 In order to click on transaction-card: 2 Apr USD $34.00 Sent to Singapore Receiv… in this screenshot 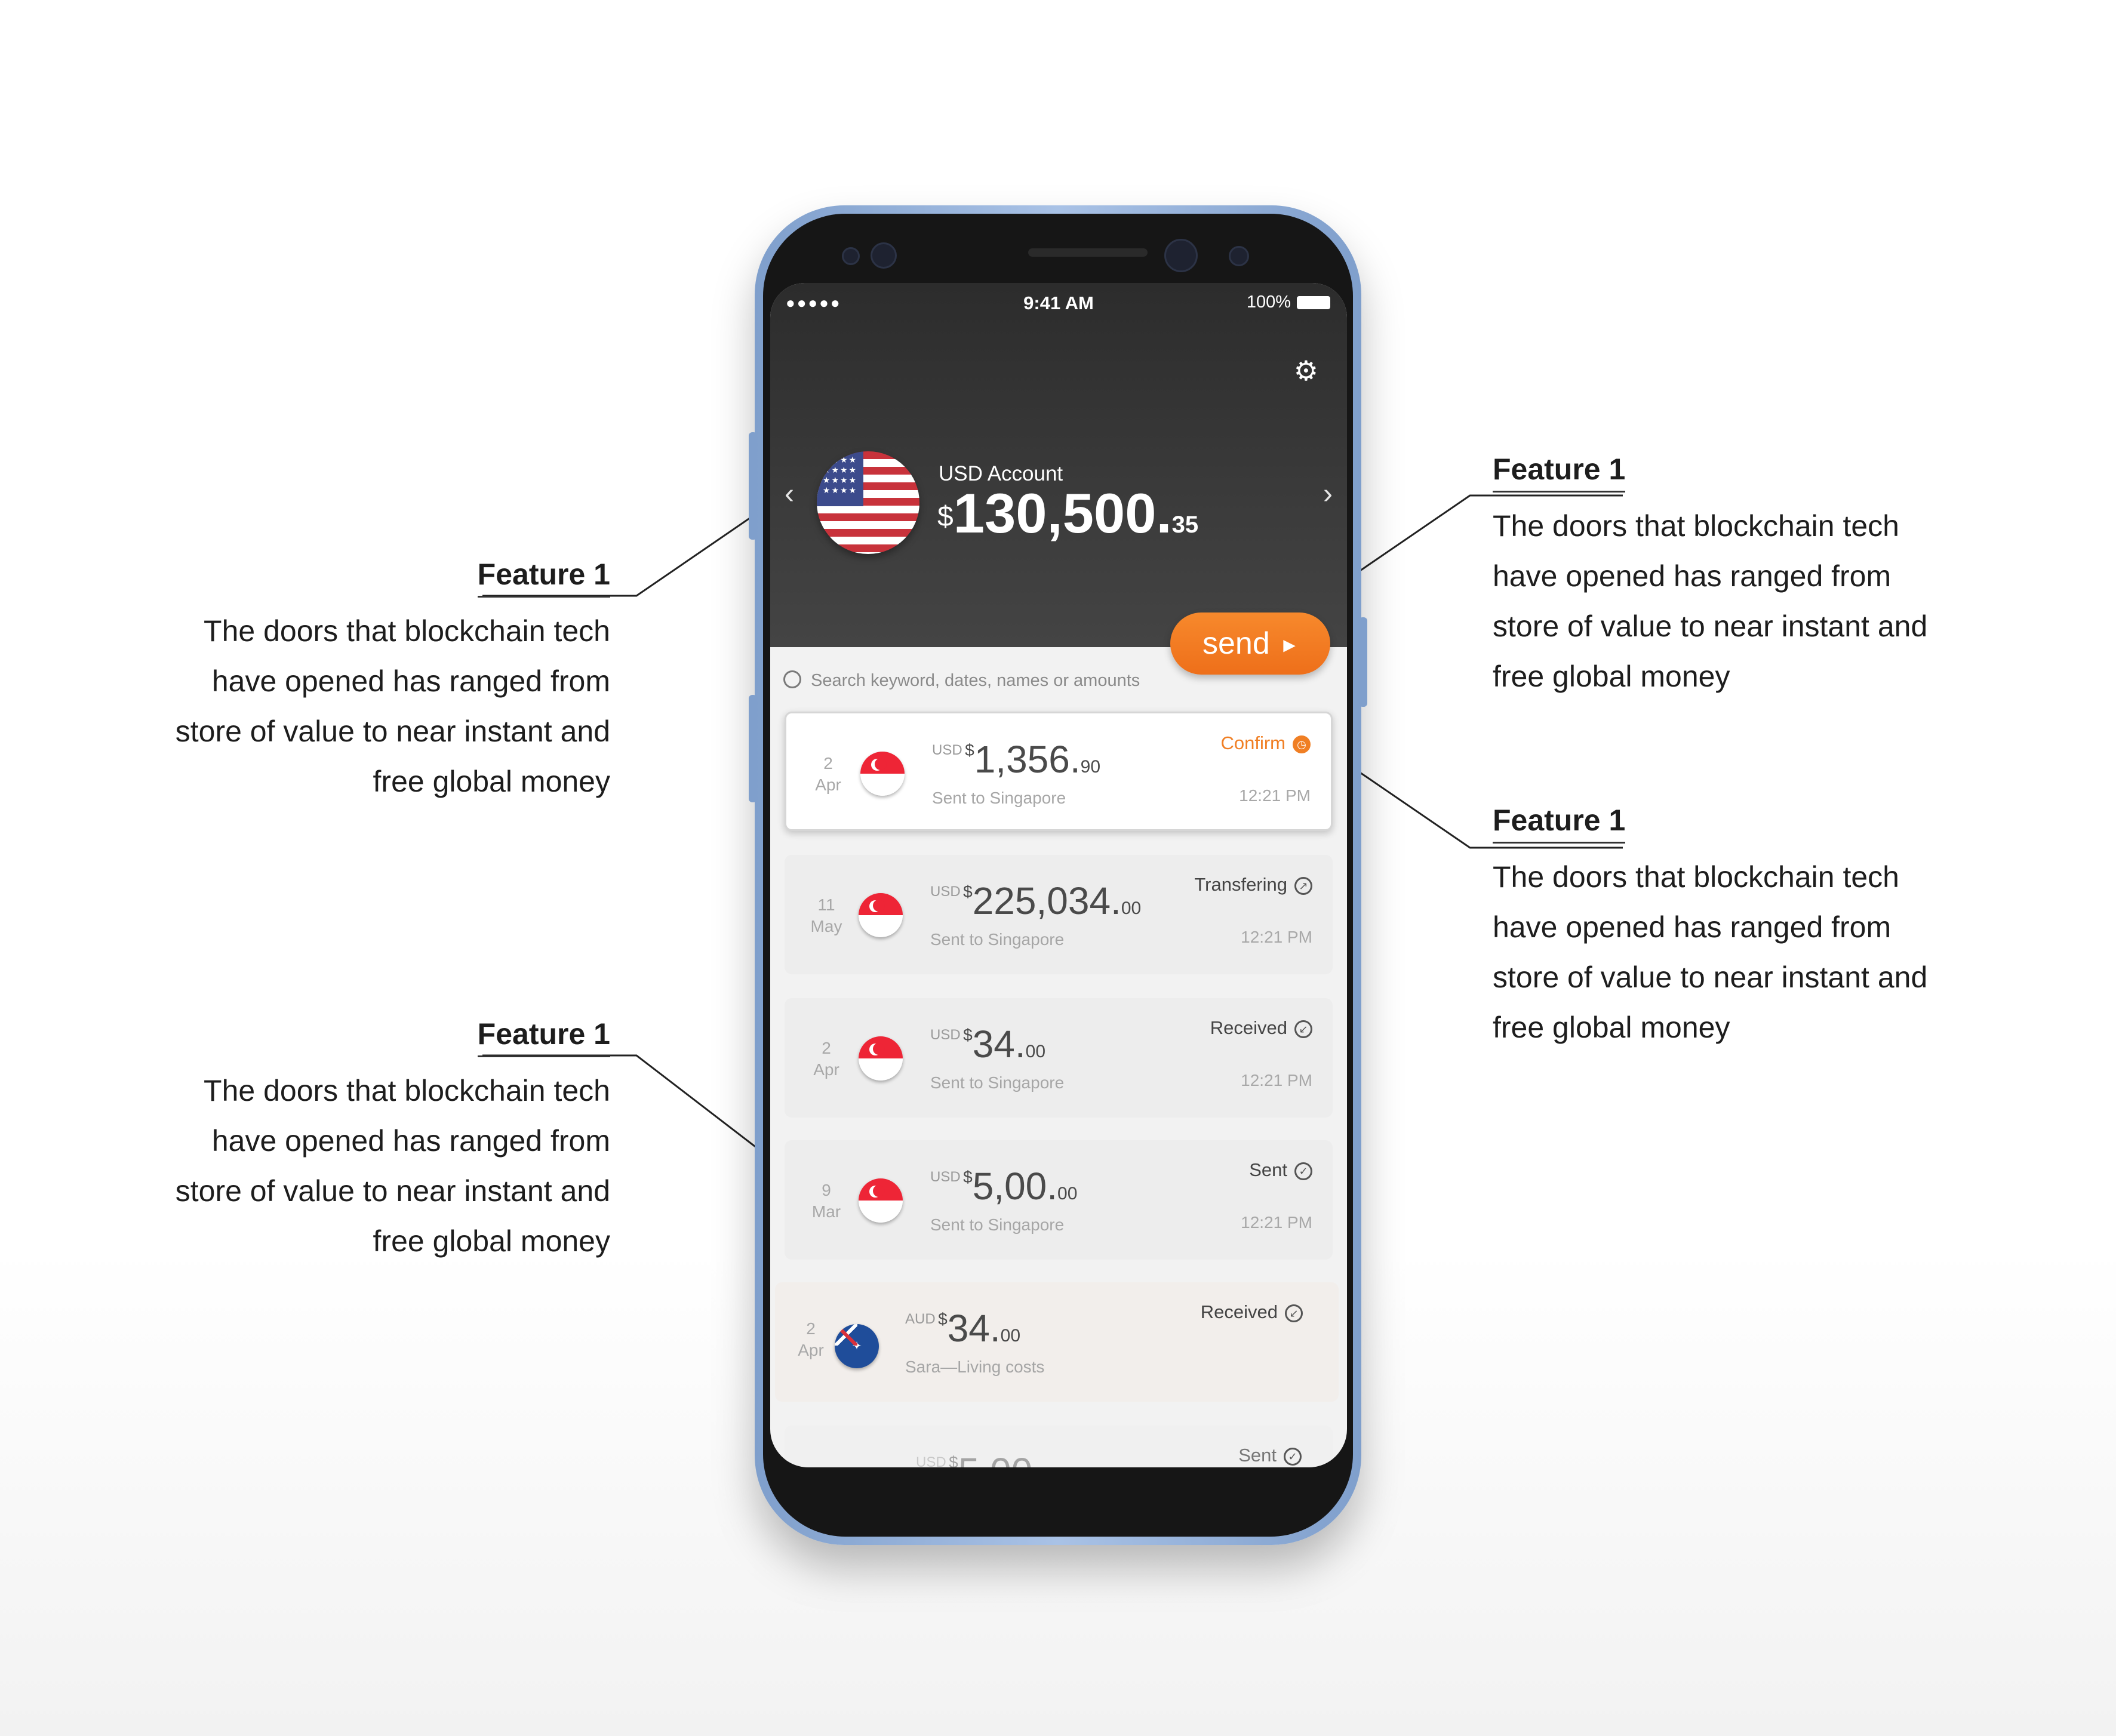, I will do `click(1059, 1058)`.